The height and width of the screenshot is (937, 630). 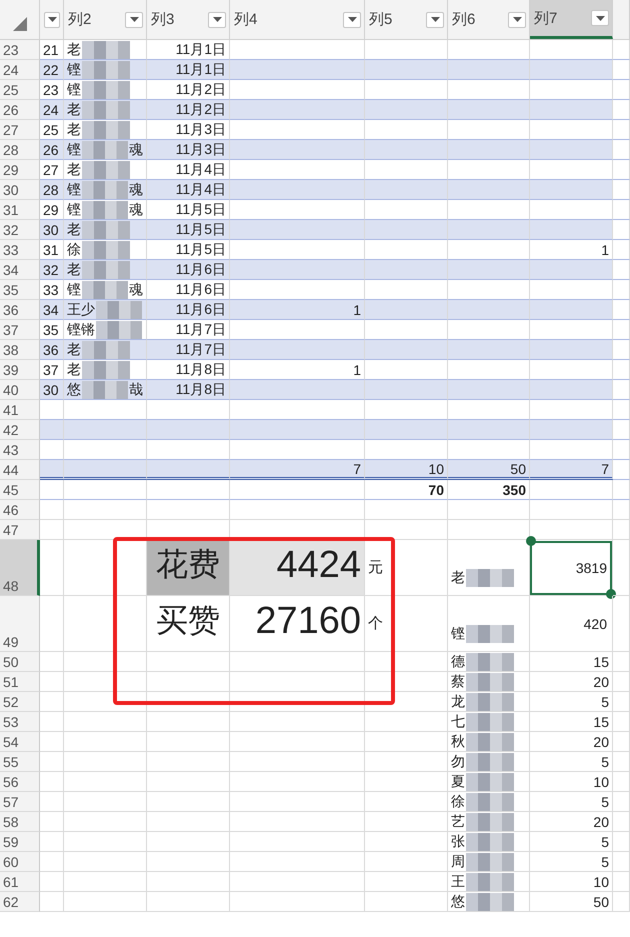 I want to click on row-header: 35, so click(x=20, y=290).